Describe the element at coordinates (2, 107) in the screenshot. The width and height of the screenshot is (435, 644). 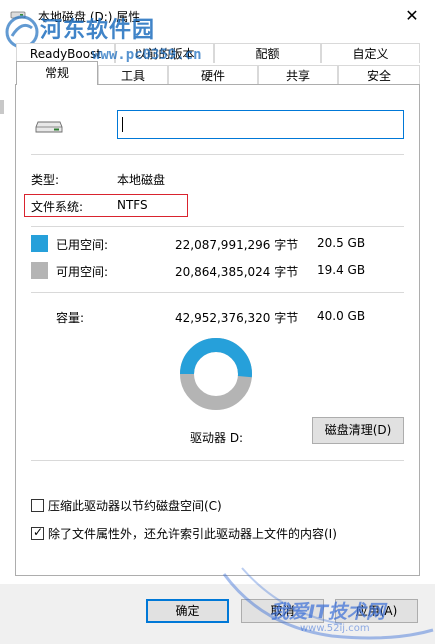
I see `left-edge-mark` at that location.